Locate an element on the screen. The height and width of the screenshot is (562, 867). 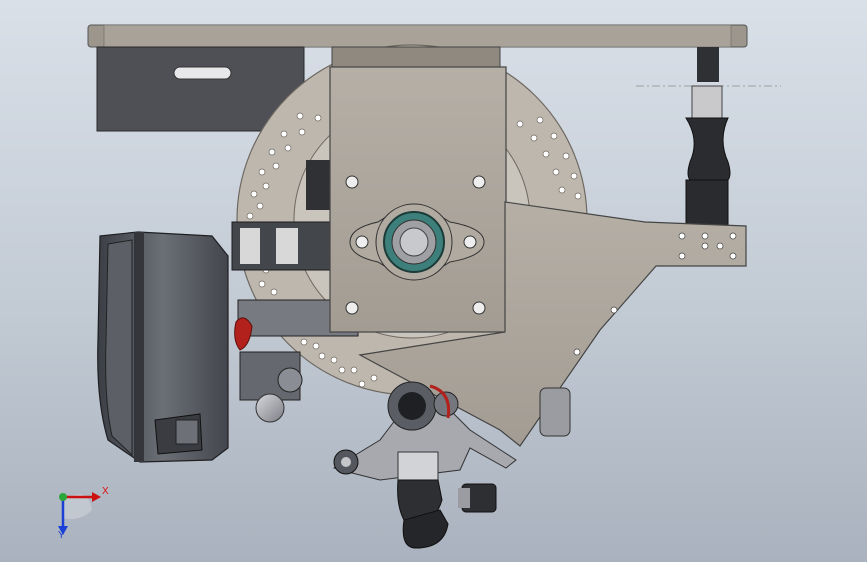
triad-x-label: X is located at coordinates (105, 491).